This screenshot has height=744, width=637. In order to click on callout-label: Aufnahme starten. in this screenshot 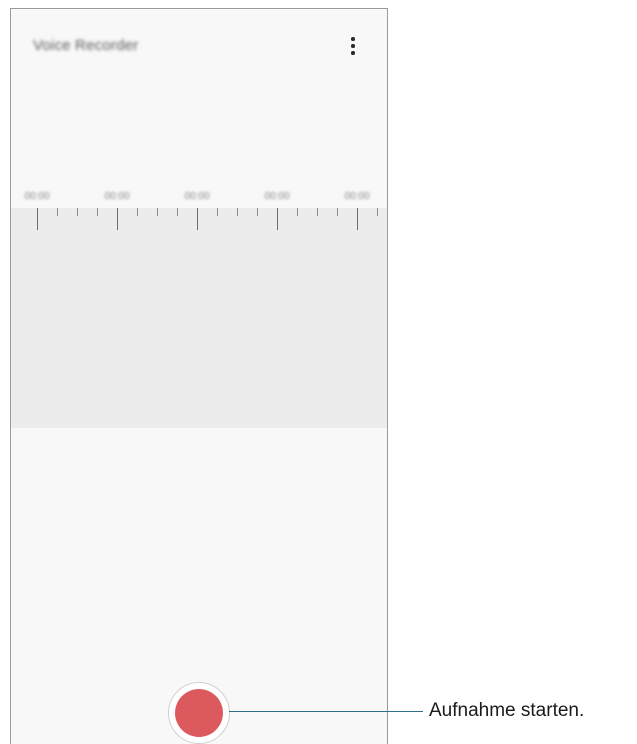, I will do `click(507, 710)`.